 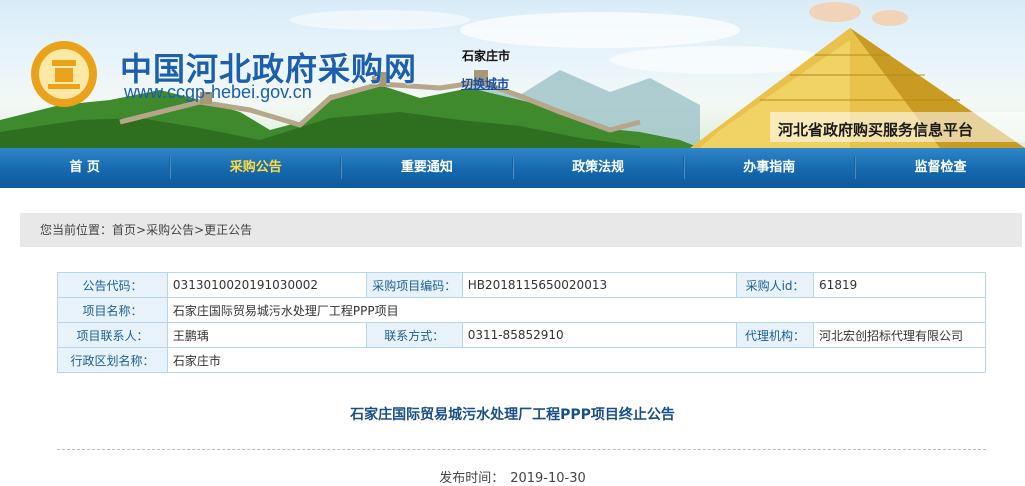 What do you see at coordinates (485, 83) in the screenshot?
I see `switch-city-link: 切换城市` at bounding box center [485, 83].